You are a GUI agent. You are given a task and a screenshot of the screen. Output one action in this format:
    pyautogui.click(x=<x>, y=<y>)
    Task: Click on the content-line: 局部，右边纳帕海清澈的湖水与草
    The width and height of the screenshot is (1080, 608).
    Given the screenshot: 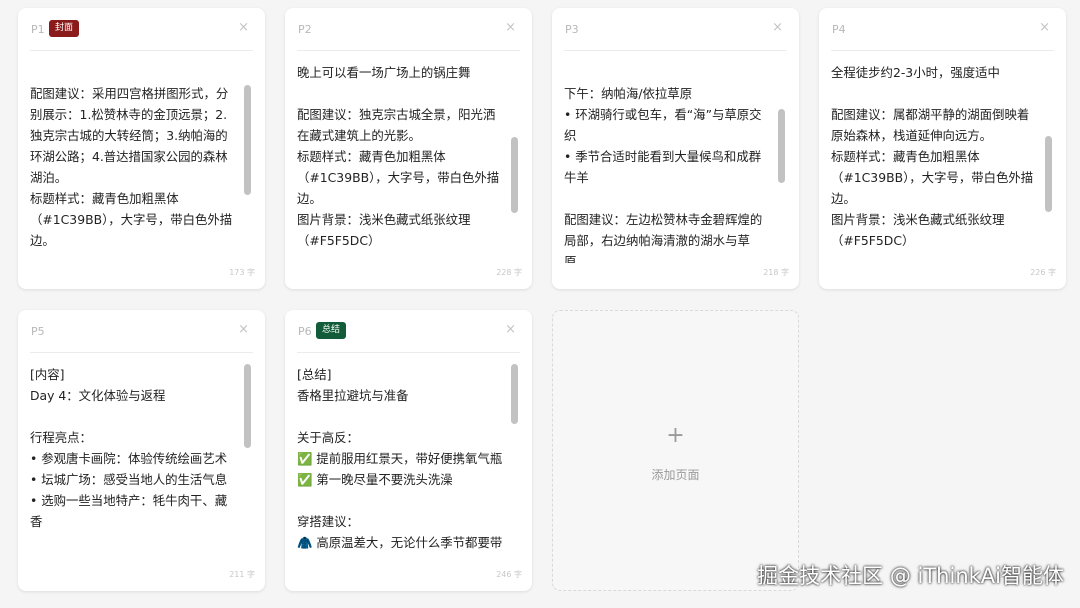 What is the action you would take?
    pyautogui.click(x=657, y=240)
    